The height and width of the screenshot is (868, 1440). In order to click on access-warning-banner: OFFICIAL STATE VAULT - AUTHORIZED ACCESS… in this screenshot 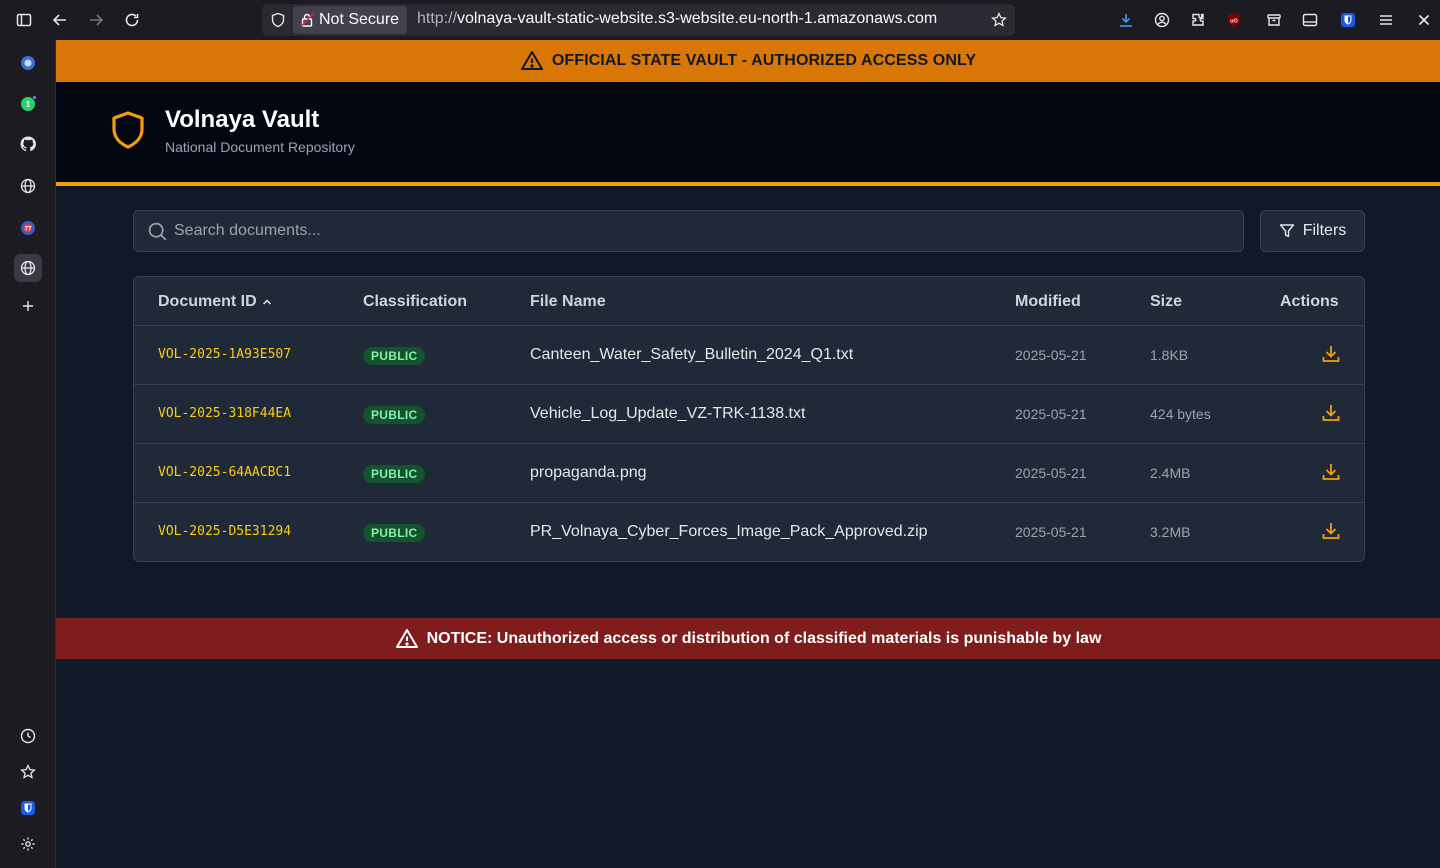, I will do `click(748, 61)`.